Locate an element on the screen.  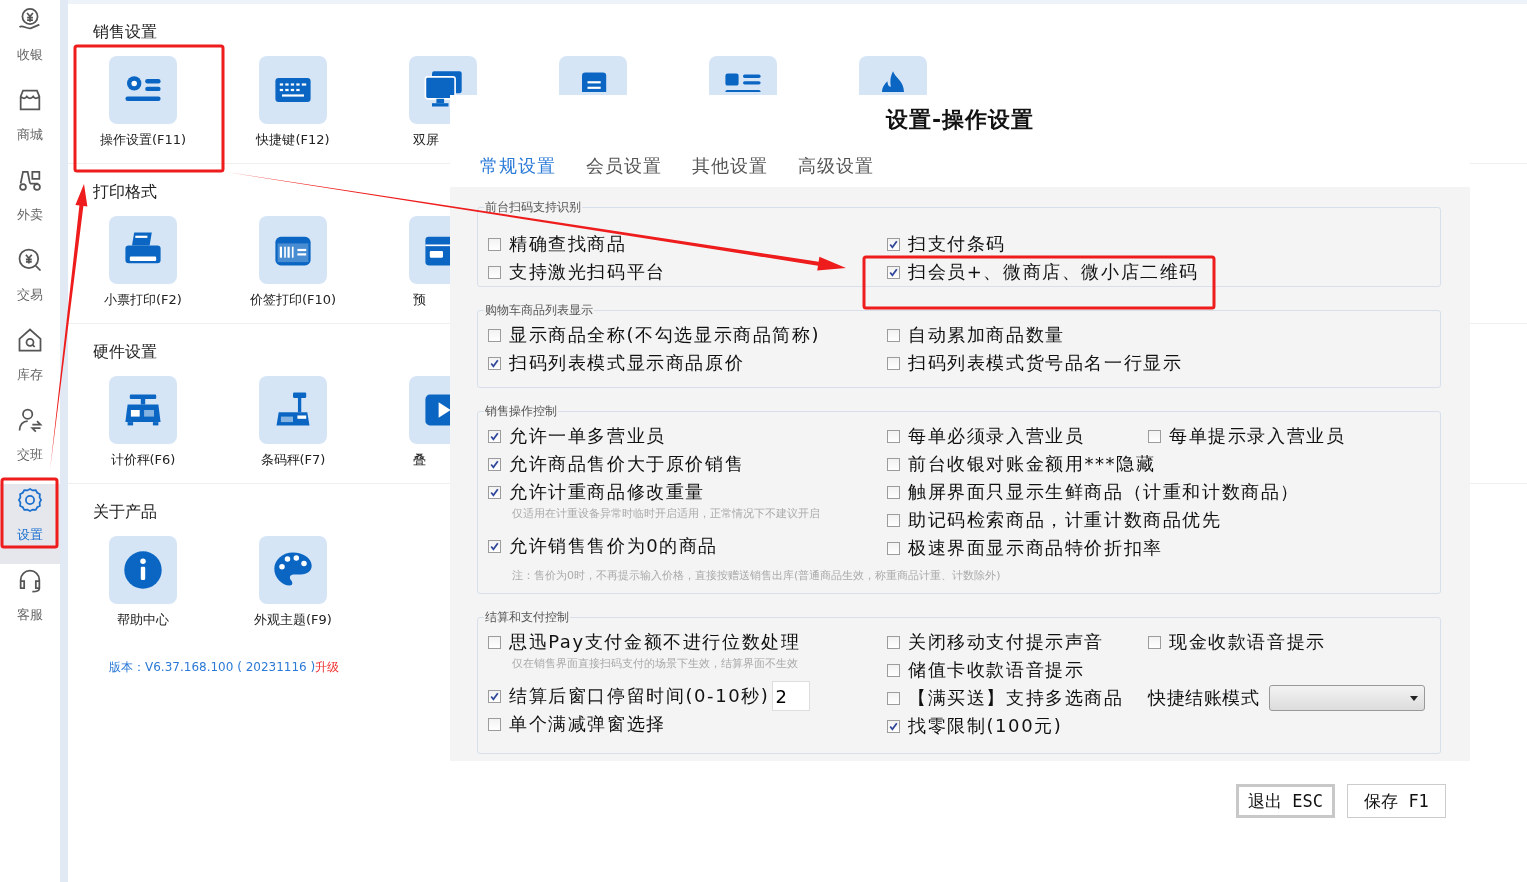
highlight-frame is located at coordinates (29, 513).